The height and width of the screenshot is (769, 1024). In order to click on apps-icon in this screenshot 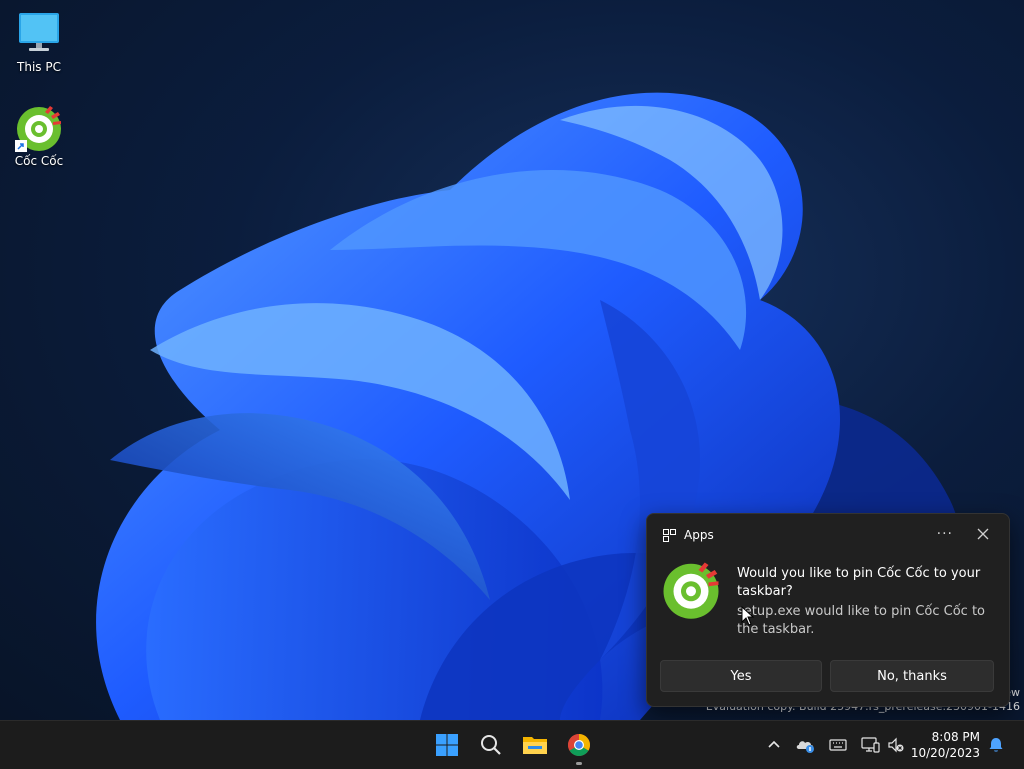, I will do `click(669, 535)`.